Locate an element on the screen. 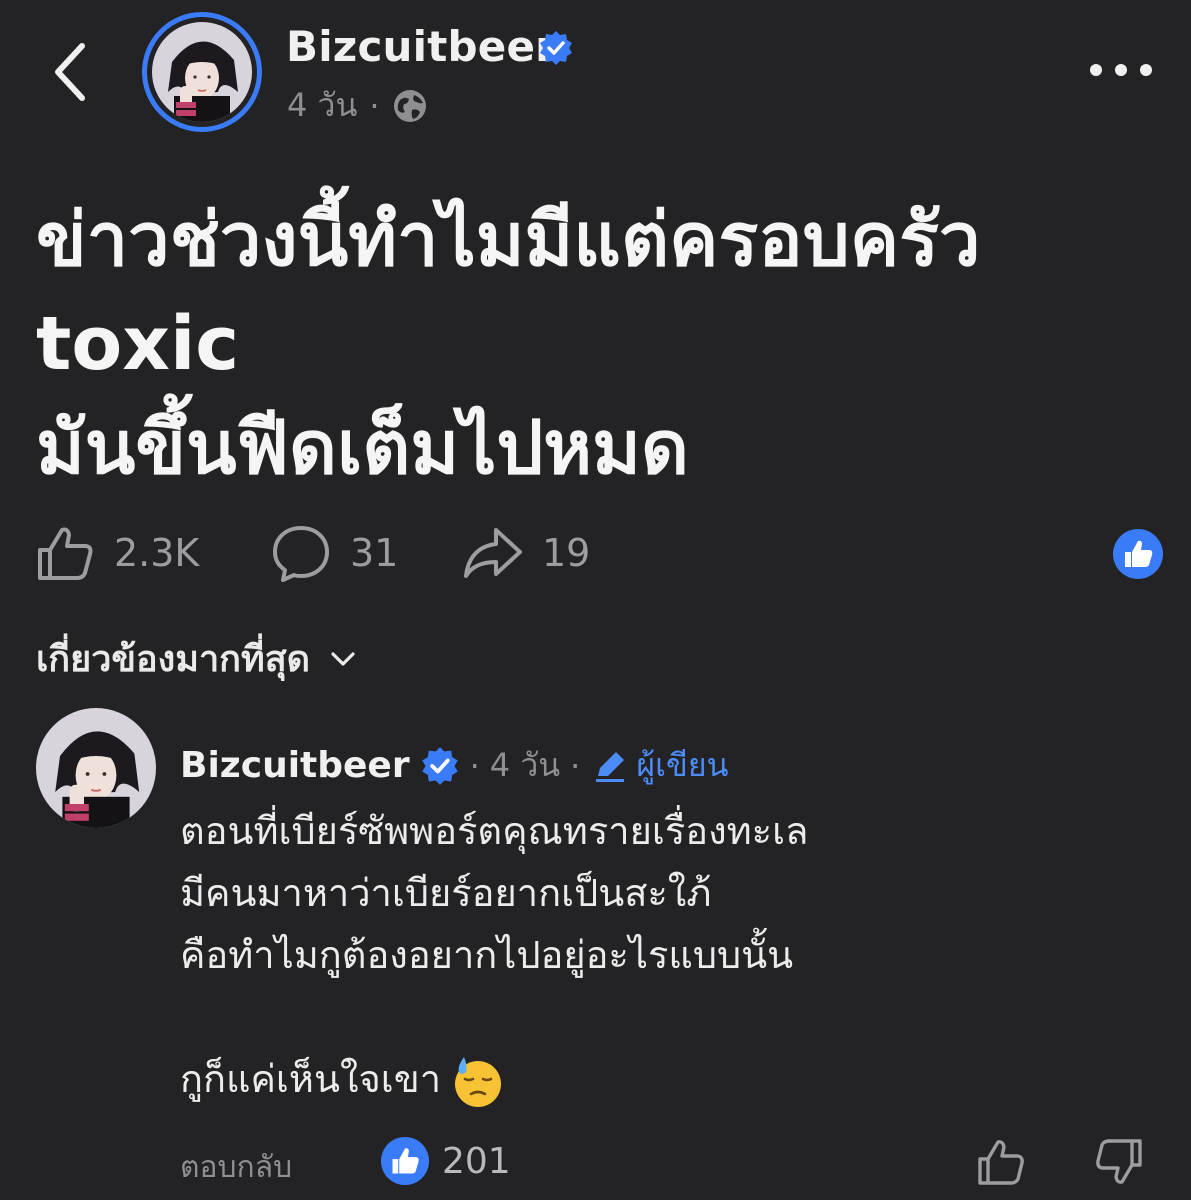  comment-footer: ตอบกลับ 201 is located at coordinates (670, 1162).